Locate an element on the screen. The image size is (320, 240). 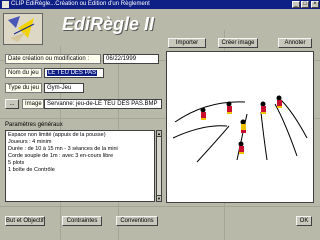
app-name: EdiRègle II is located at coordinates (108, 24).